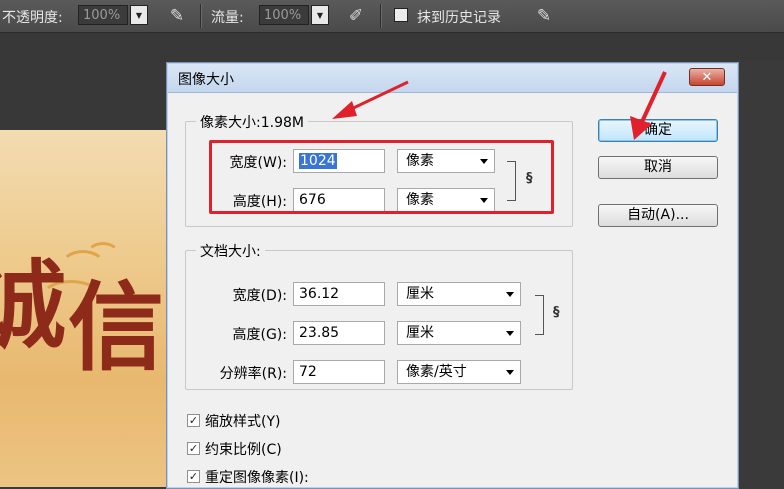 The width and height of the screenshot is (784, 489). I want to click on annotation-arrows, so click(499, 105).